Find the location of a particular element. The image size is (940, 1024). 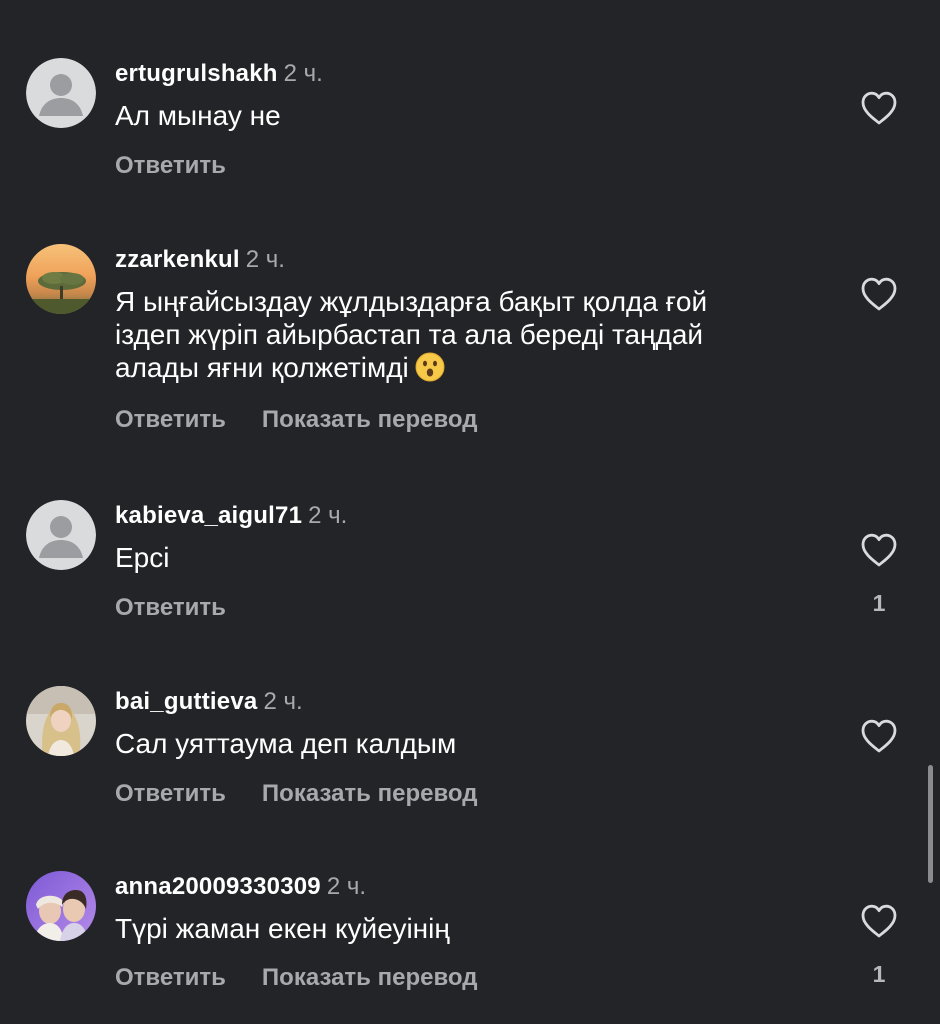

comment-header: zzarkenkul 2 ч. is located at coordinates (200, 260).